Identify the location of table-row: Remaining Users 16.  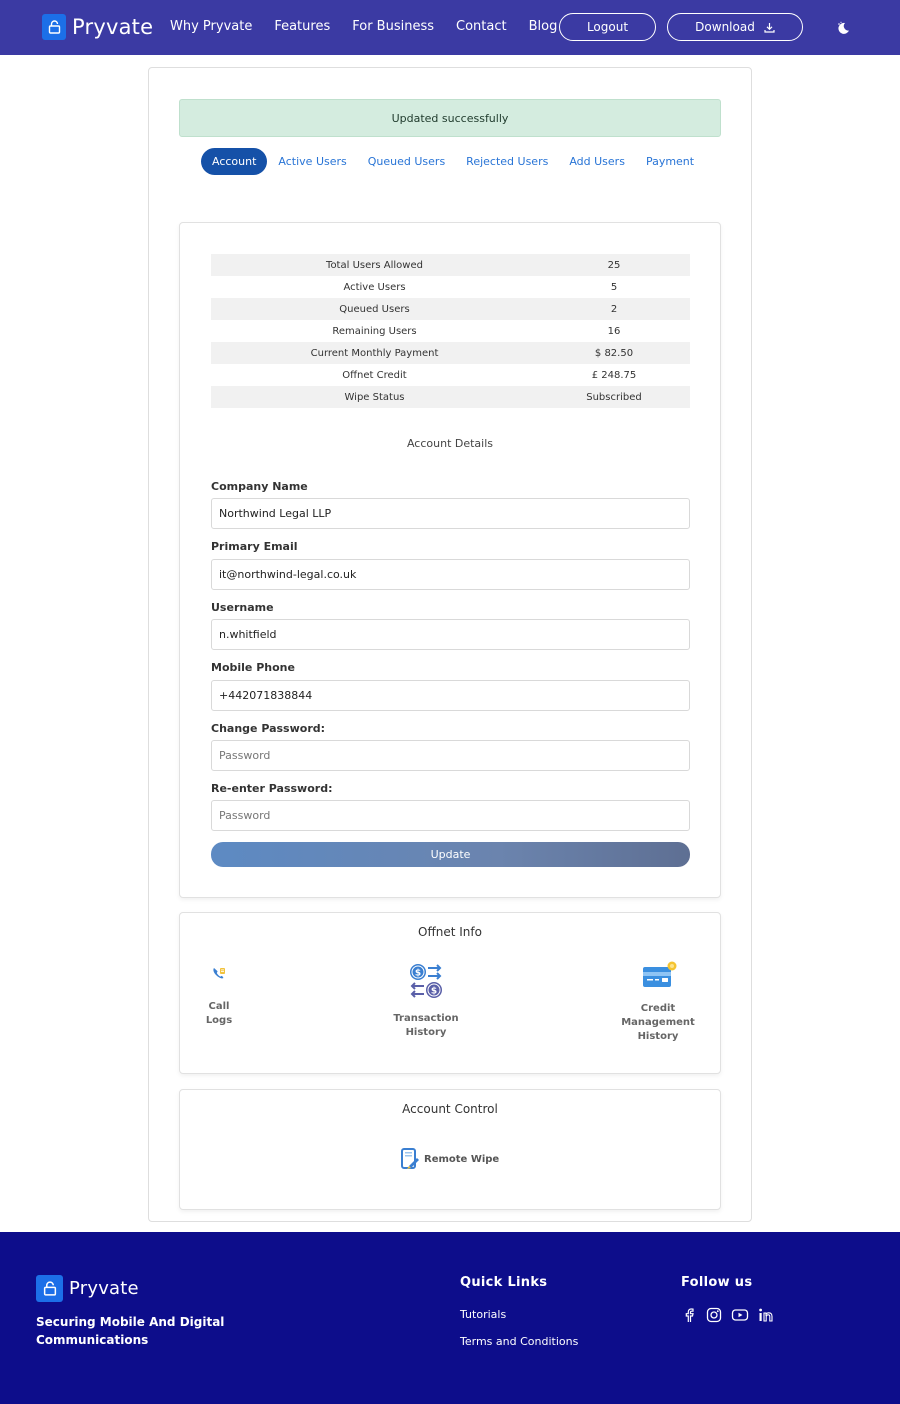
(450, 331).